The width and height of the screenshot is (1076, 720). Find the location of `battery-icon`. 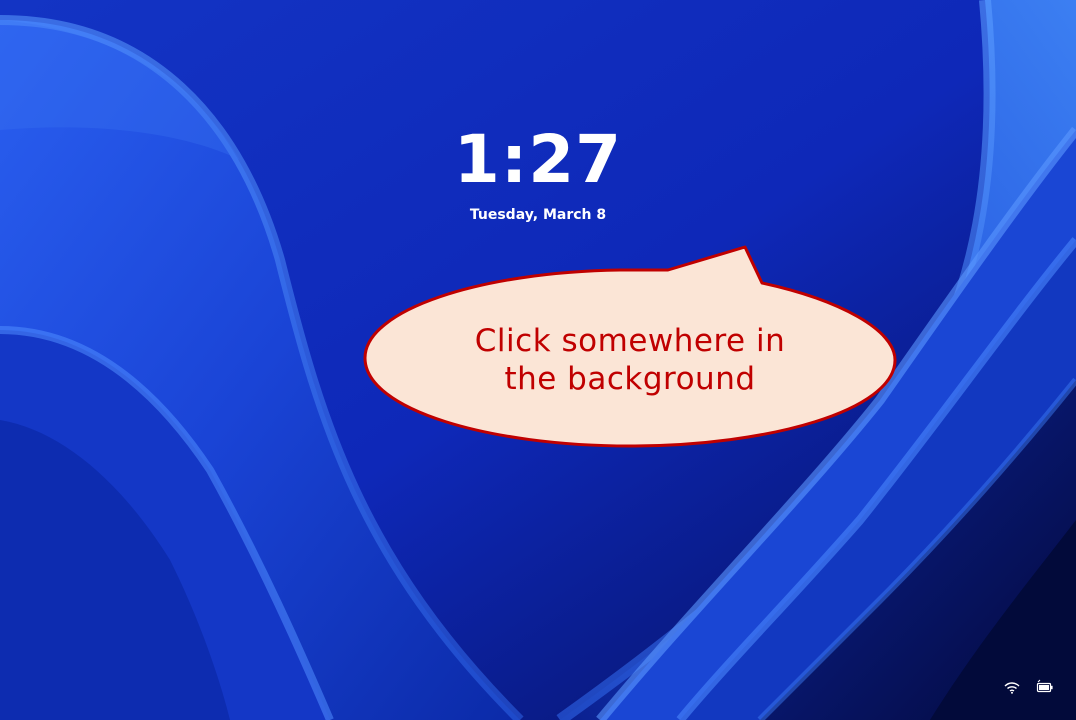

battery-icon is located at coordinates (1045, 687).